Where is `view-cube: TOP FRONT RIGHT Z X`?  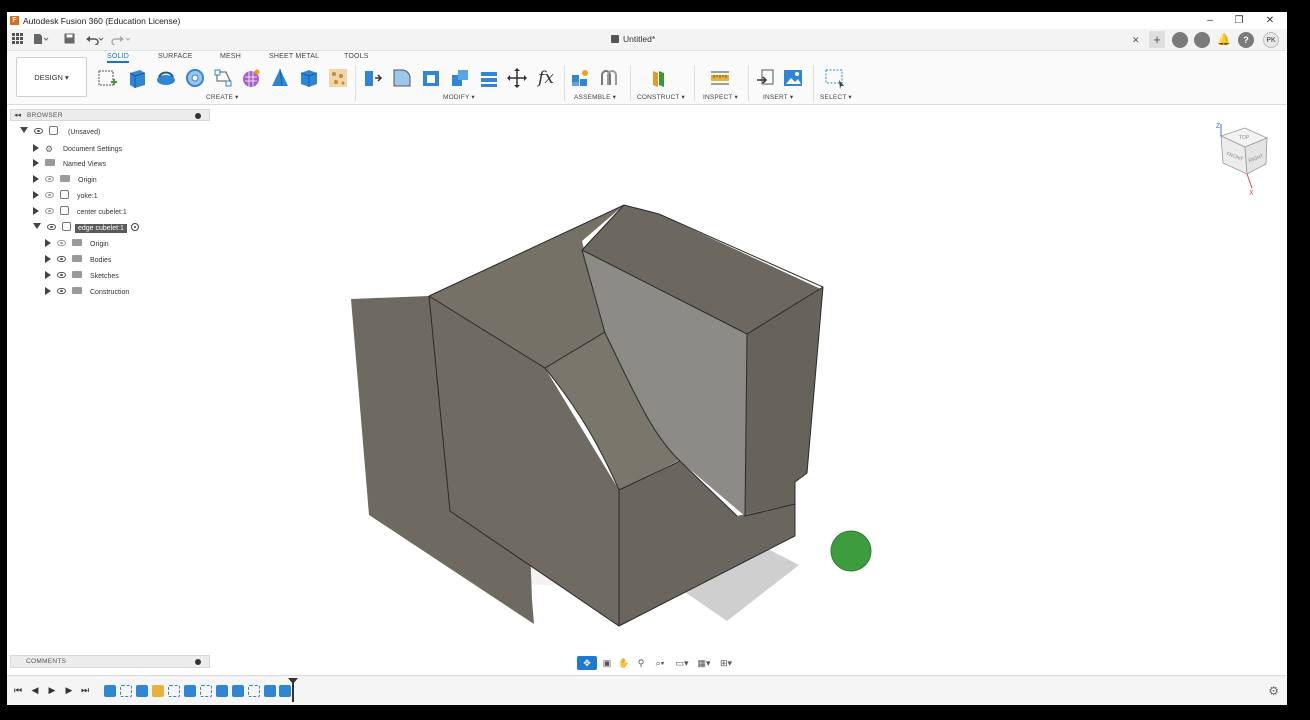
view-cube: TOP FRONT RIGHT Z X is located at coordinates (1242, 160).